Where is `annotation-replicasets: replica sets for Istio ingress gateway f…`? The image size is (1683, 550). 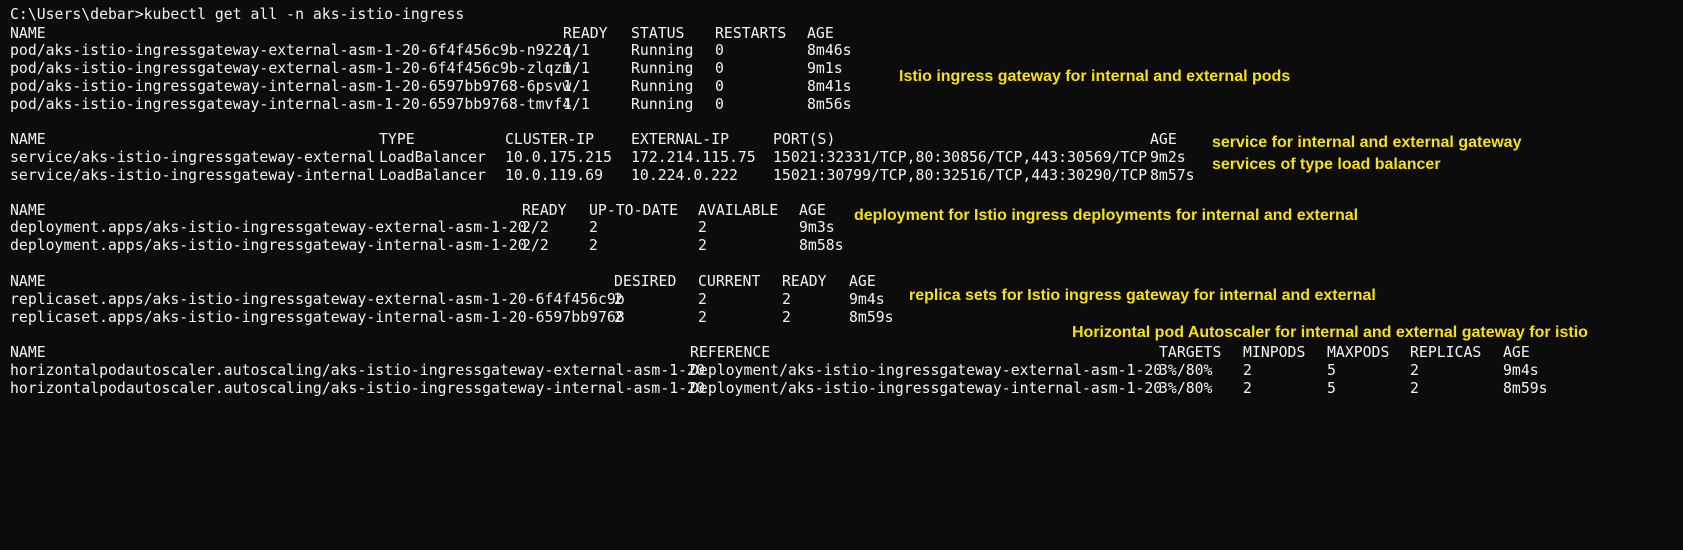
annotation-replicasets: replica sets for Istio ingress gateway f… is located at coordinates (1142, 295).